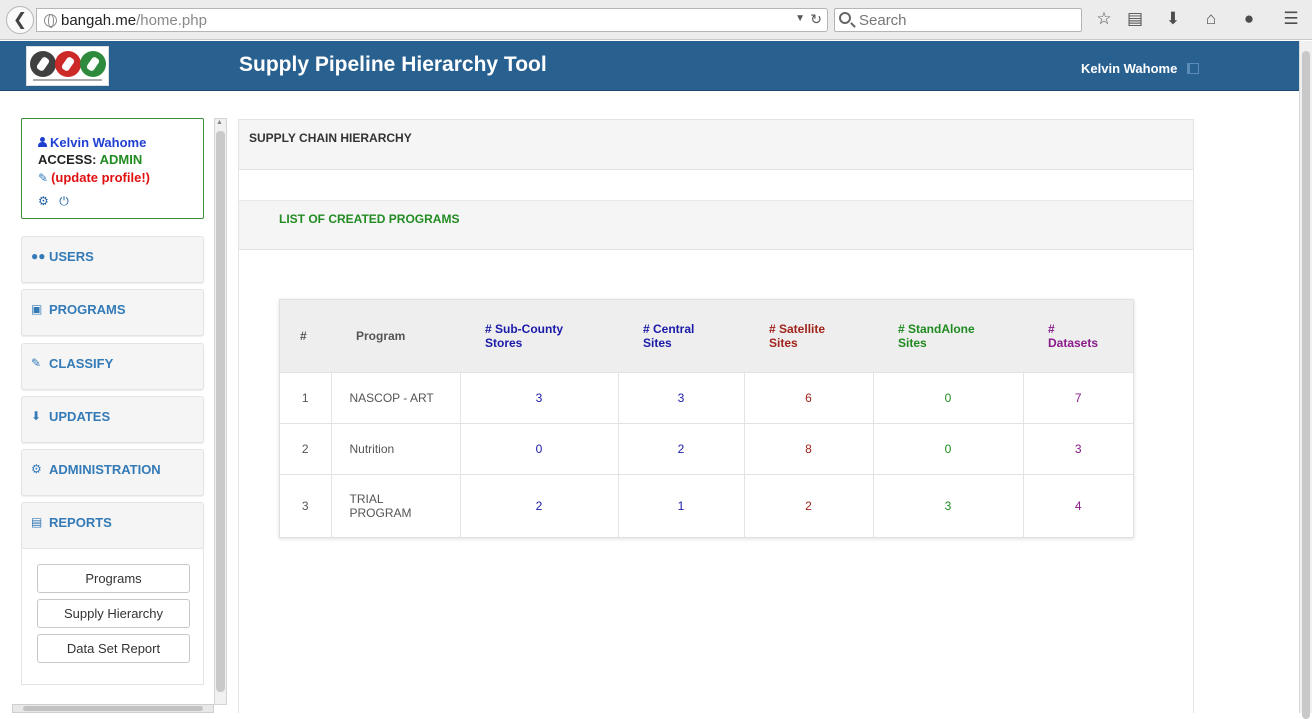 The height and width of the screenshot is (719, 1312). Describe the element at coordinates (67, 159) in the screenshot. I see `access-label: ACCESS:` at that location.